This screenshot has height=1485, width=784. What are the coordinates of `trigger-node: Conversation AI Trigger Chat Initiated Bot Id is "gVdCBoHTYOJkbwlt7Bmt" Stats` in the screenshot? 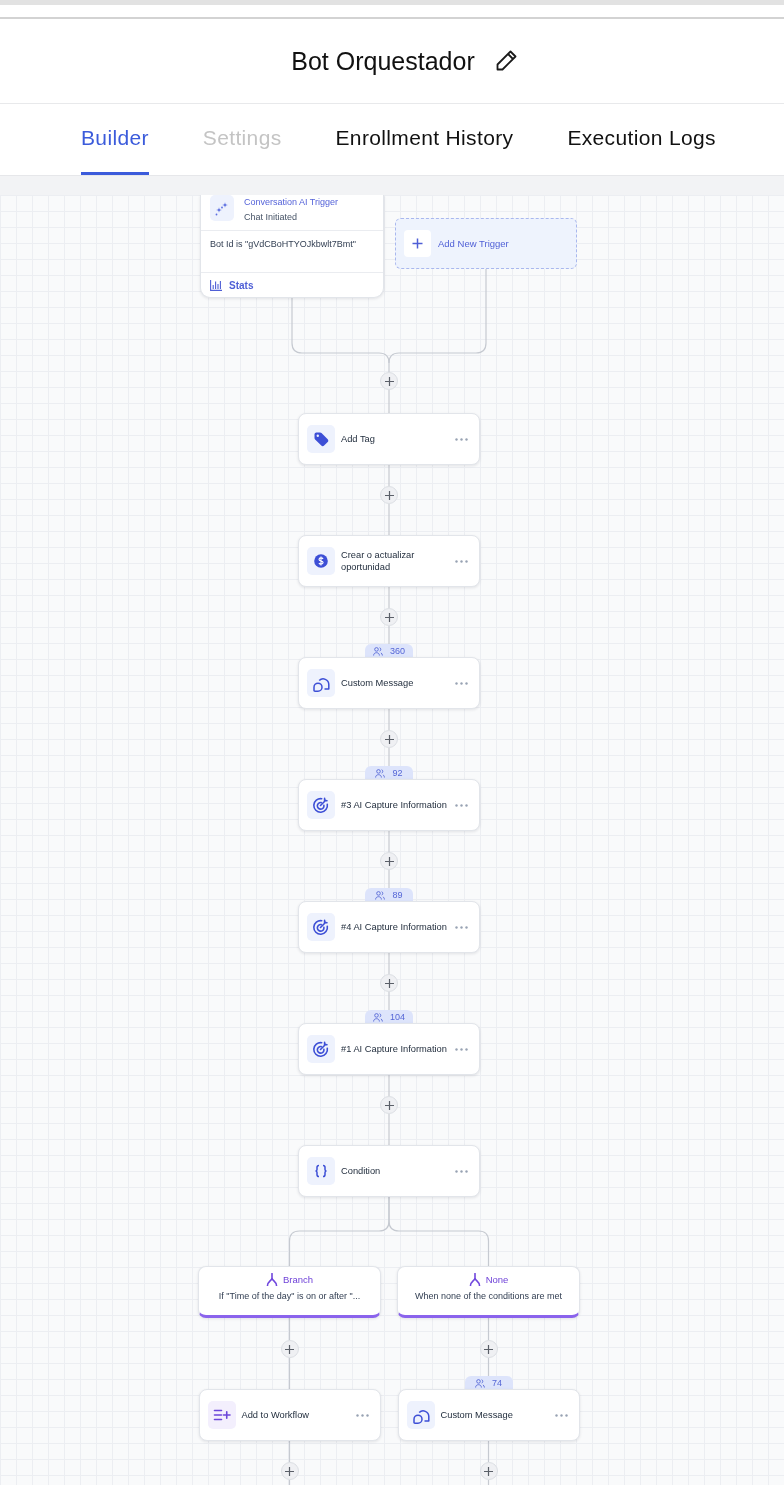 It's located at (292, 246).